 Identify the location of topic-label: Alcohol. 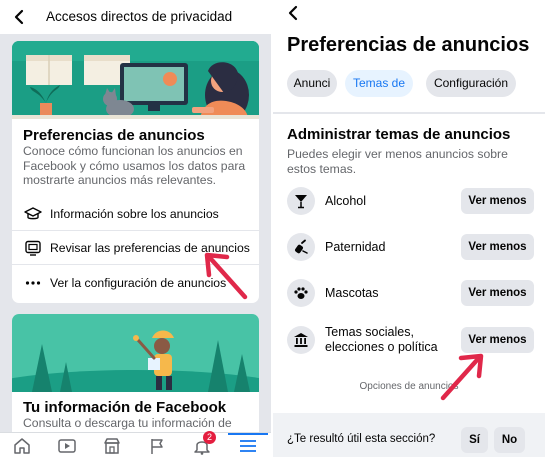
(345, 201).